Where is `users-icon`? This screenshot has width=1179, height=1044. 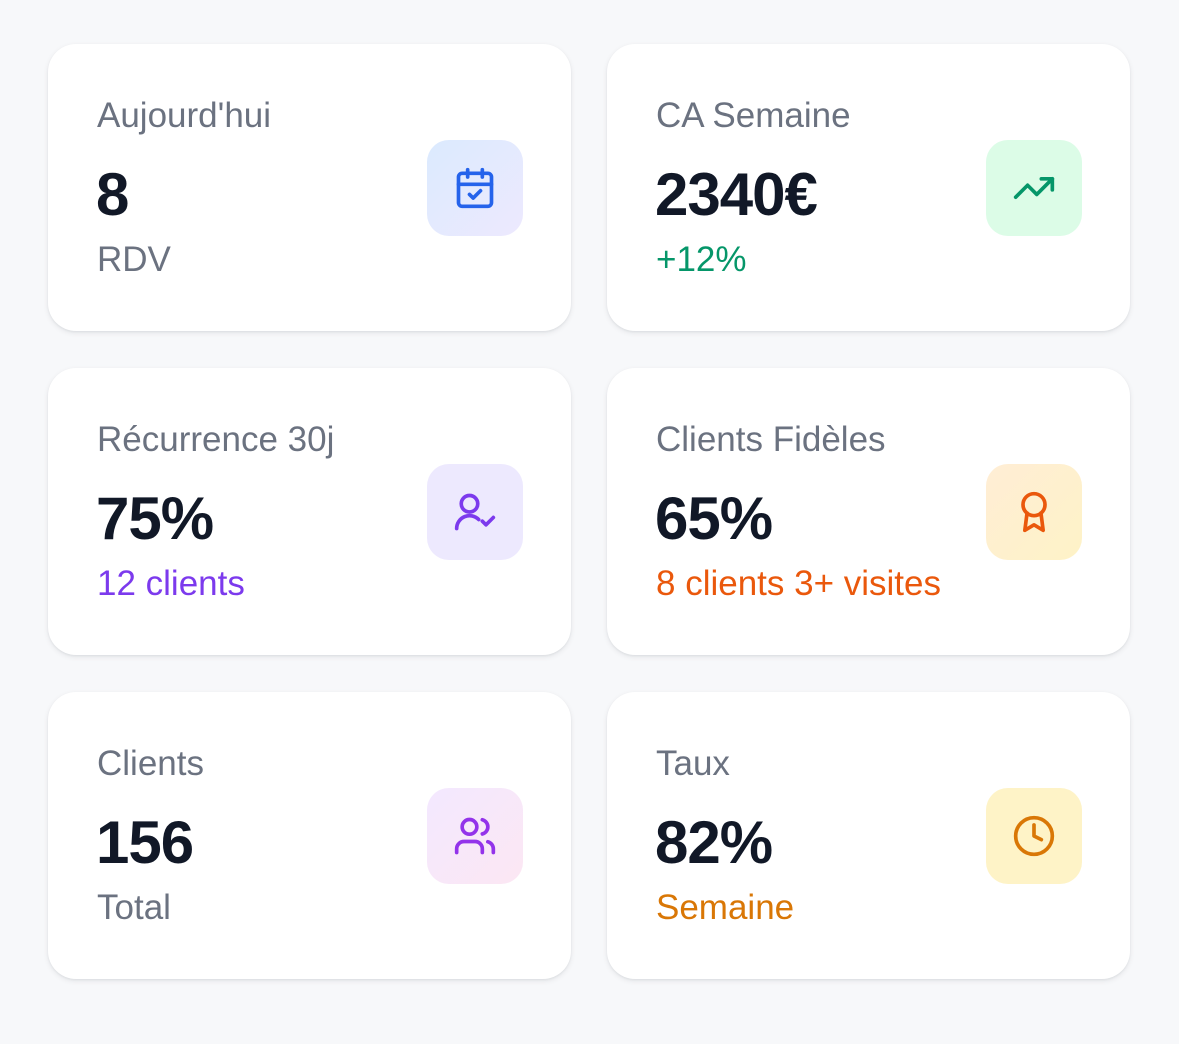 users-icon is located at coordinates (475, 836).